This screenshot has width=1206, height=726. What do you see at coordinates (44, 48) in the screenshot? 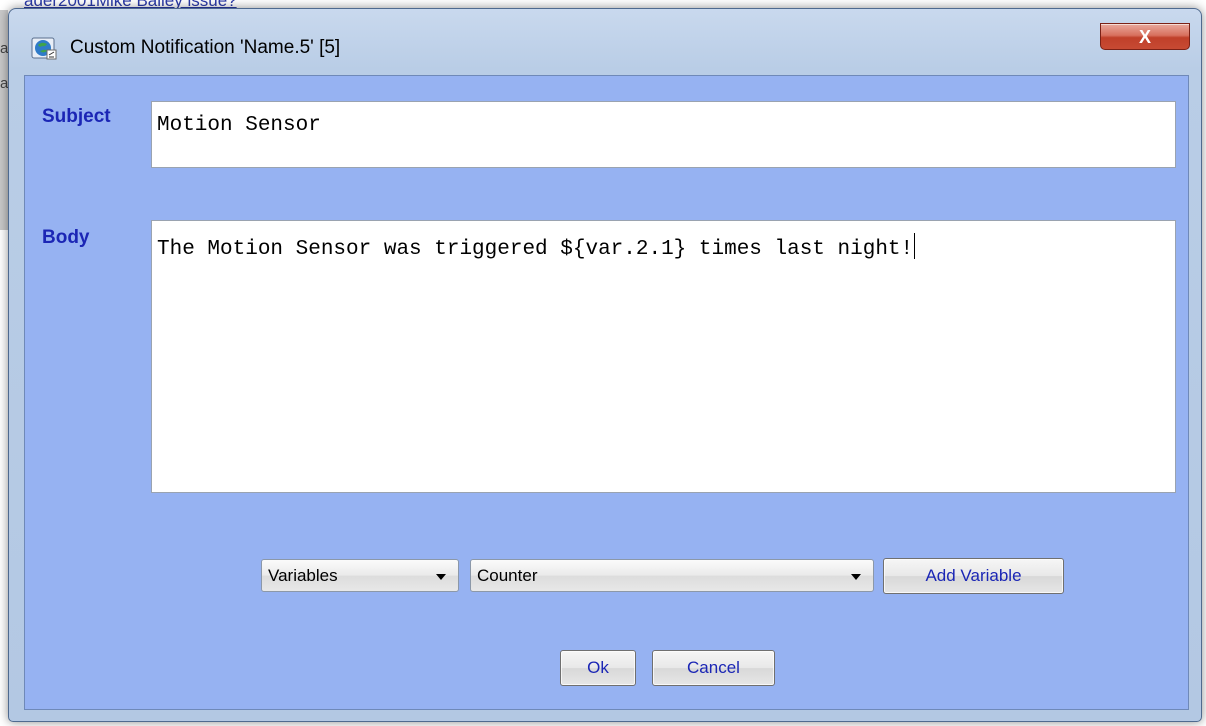
I see `globe-icon` at bounding box center [44, 48].